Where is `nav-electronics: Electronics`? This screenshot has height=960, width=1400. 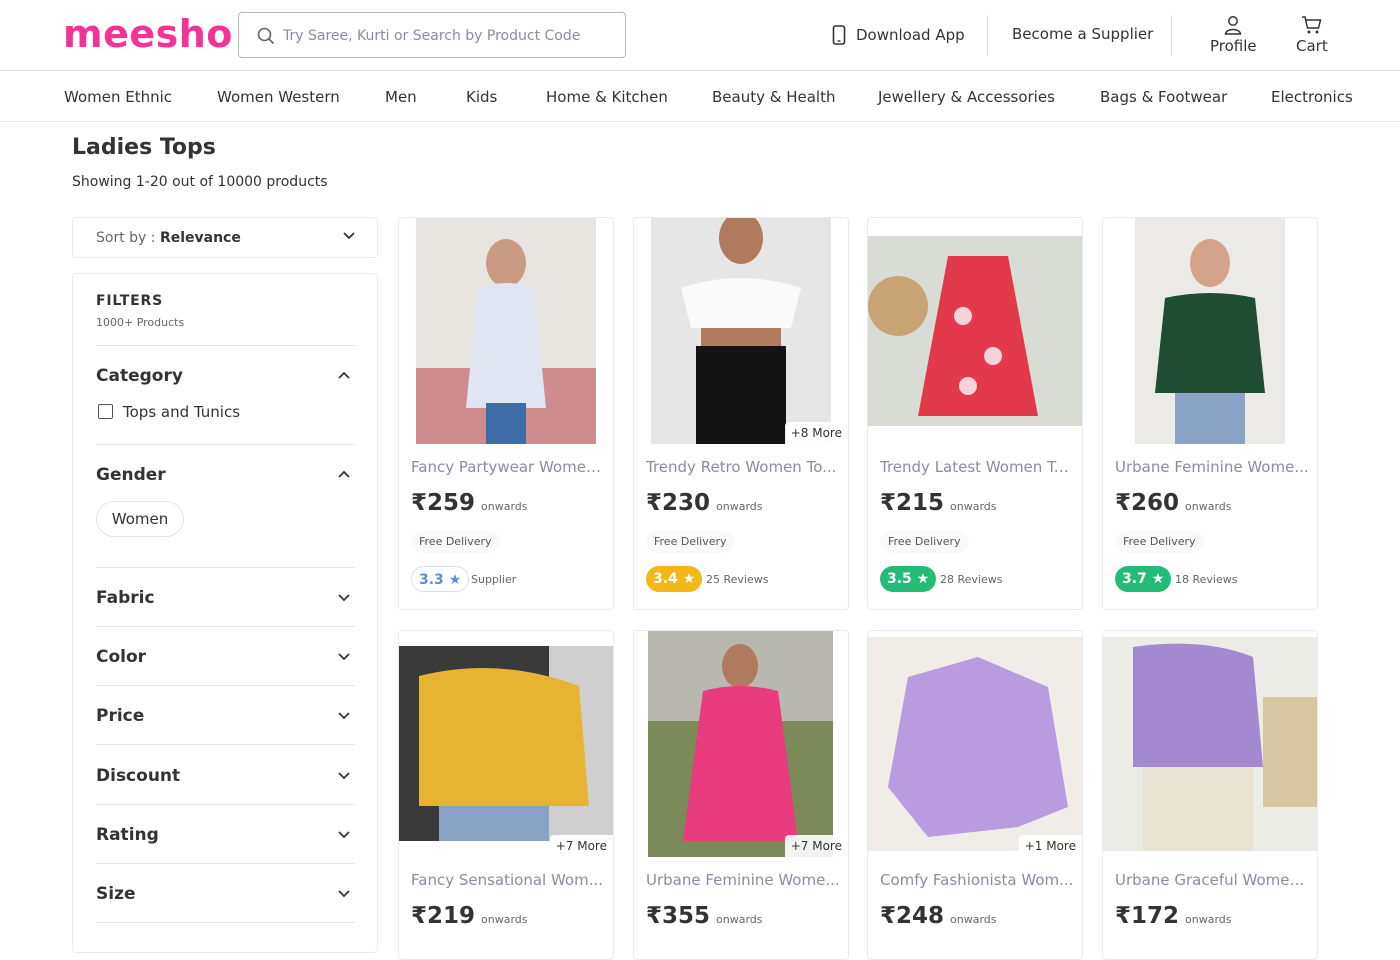 nav-electronics: Electronics is located at coordinates (1312, 97).